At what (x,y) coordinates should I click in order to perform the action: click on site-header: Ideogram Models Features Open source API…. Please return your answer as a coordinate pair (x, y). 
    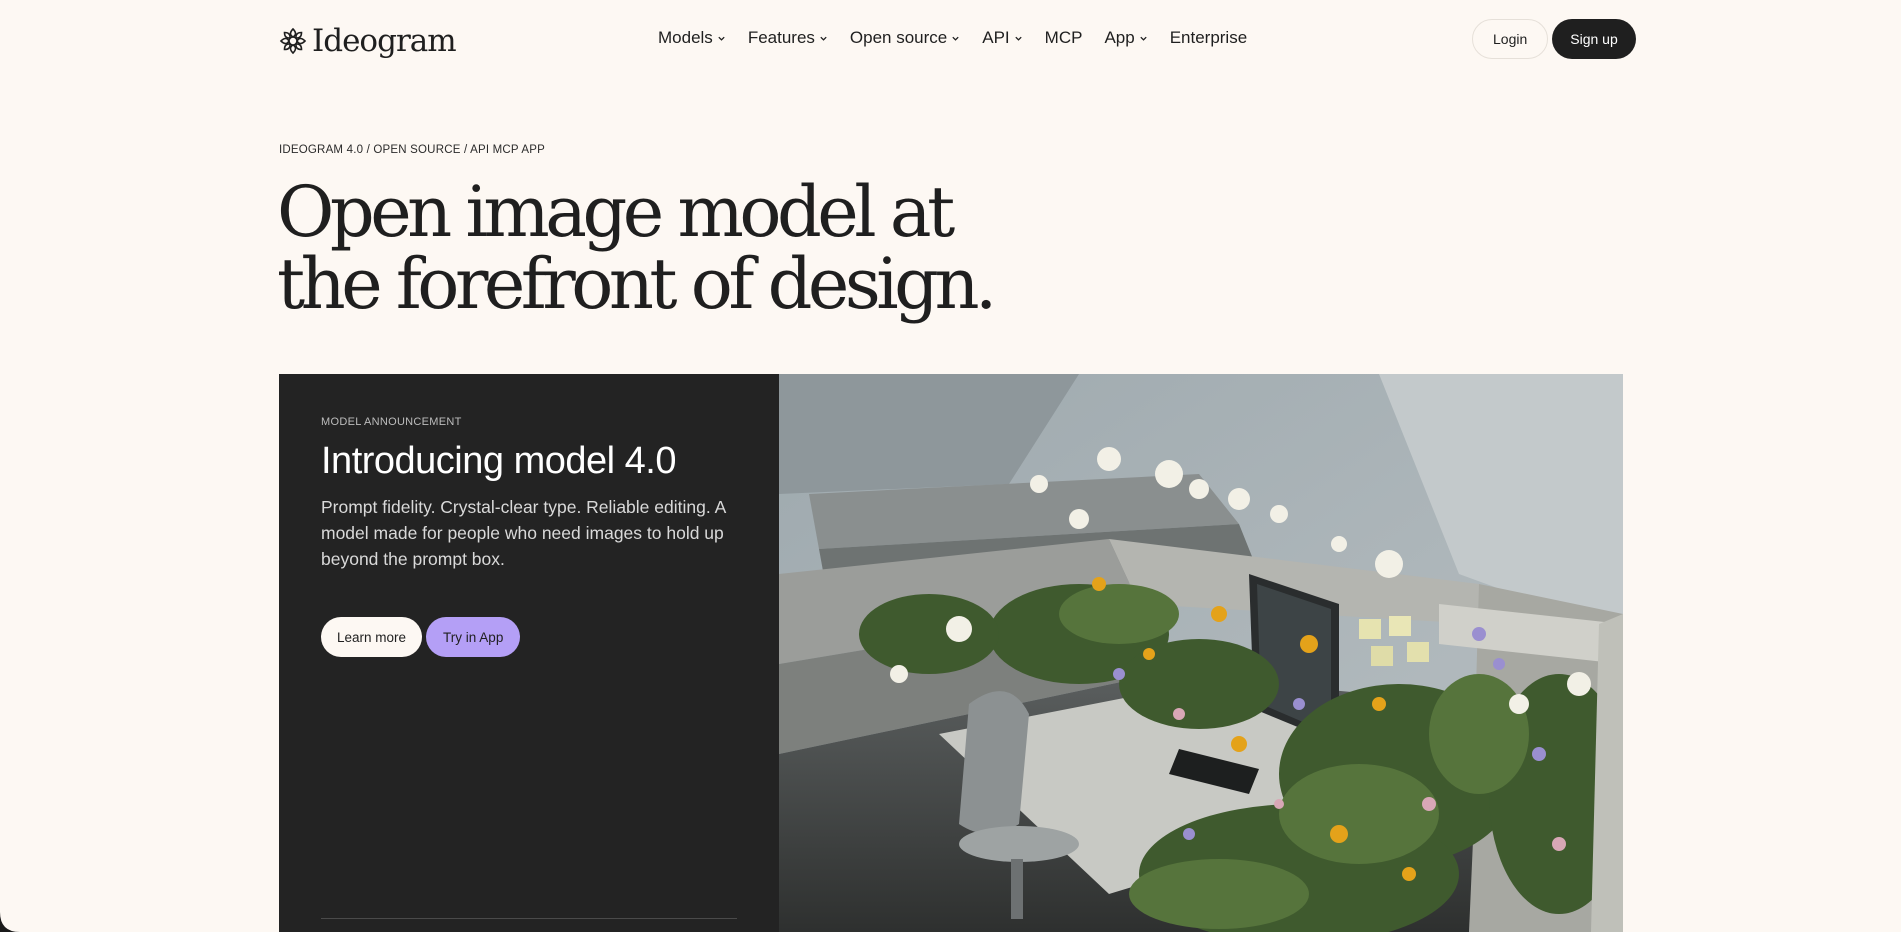
    Looking at the image, I should click on (950, 40).